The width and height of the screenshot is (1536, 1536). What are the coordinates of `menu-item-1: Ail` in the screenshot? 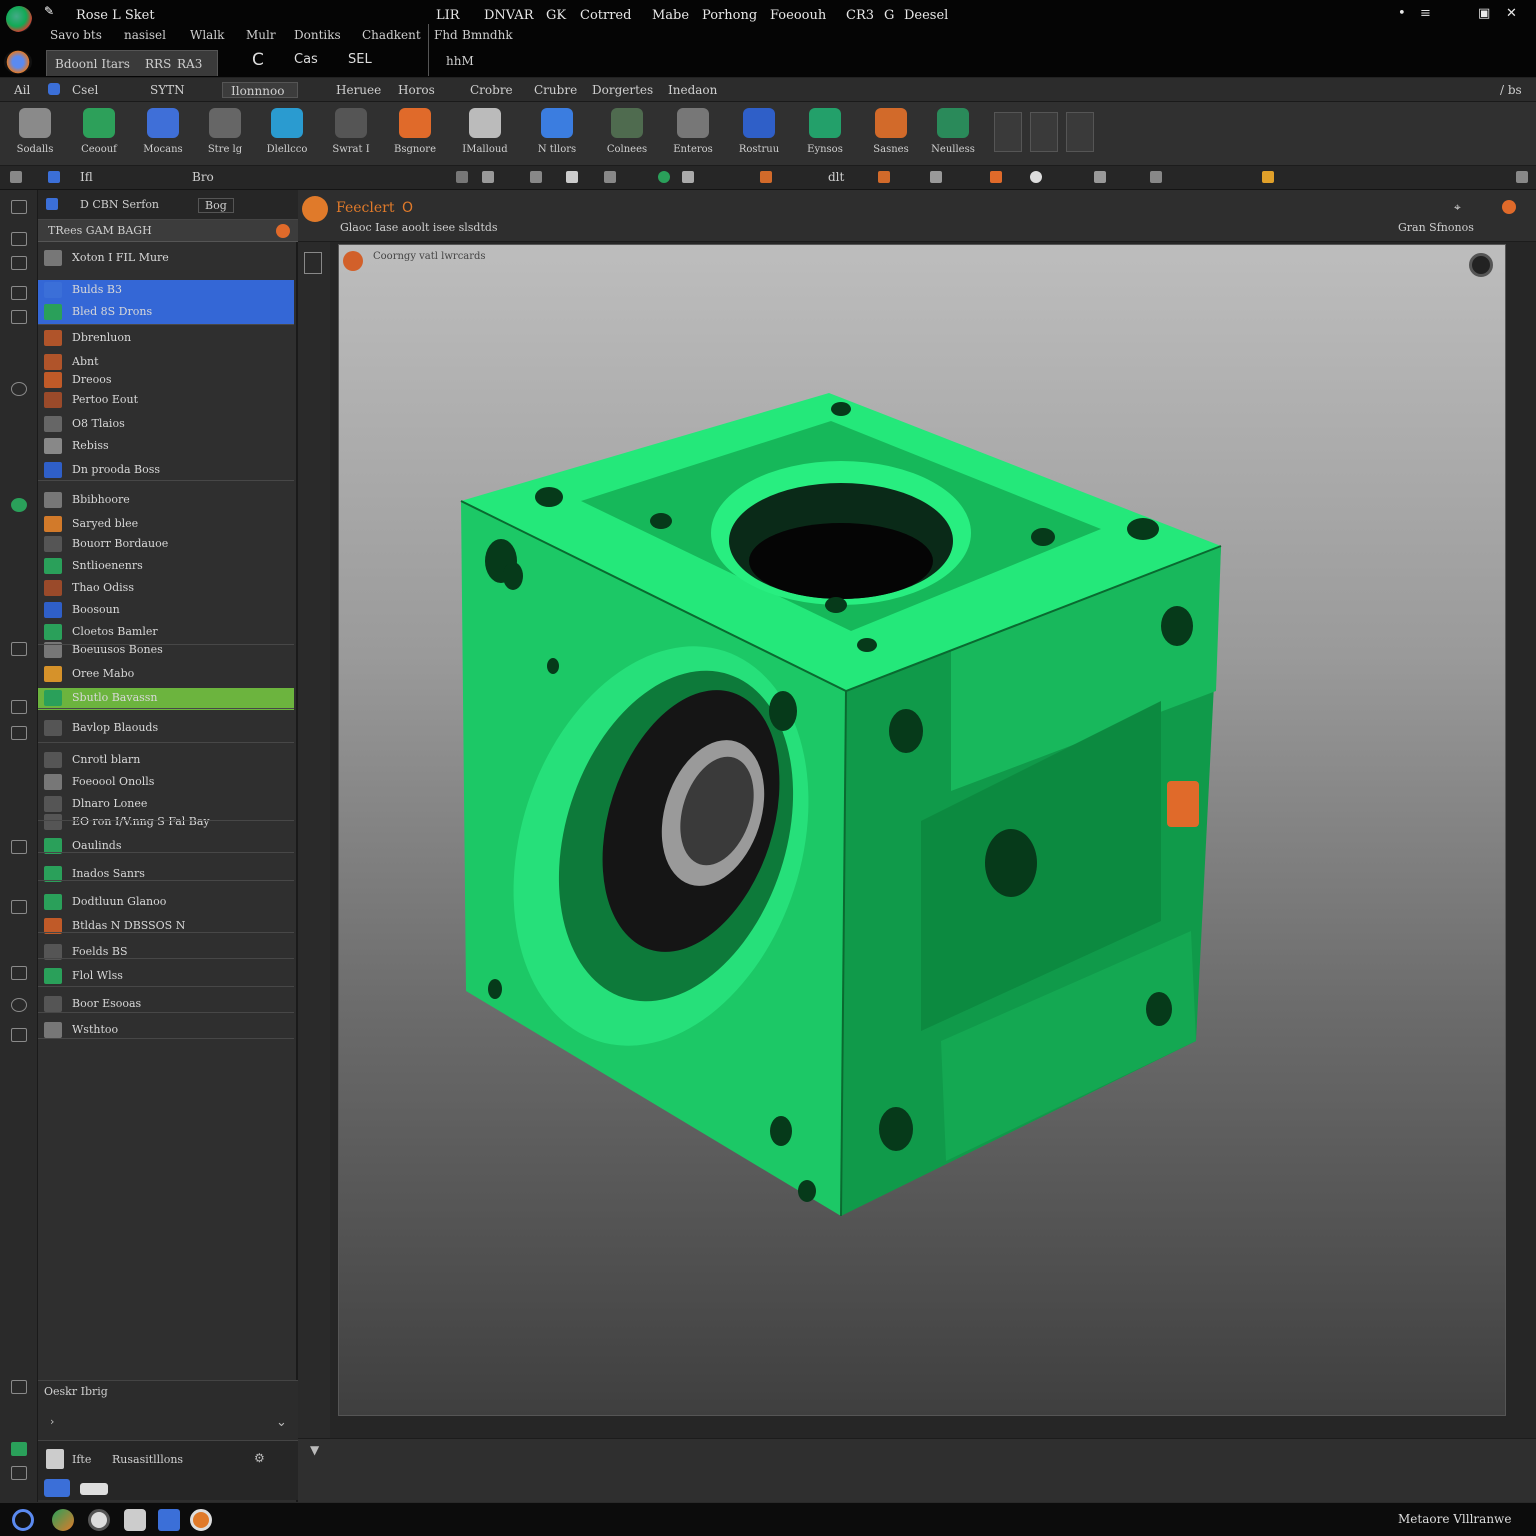 It's located at (22, 90).